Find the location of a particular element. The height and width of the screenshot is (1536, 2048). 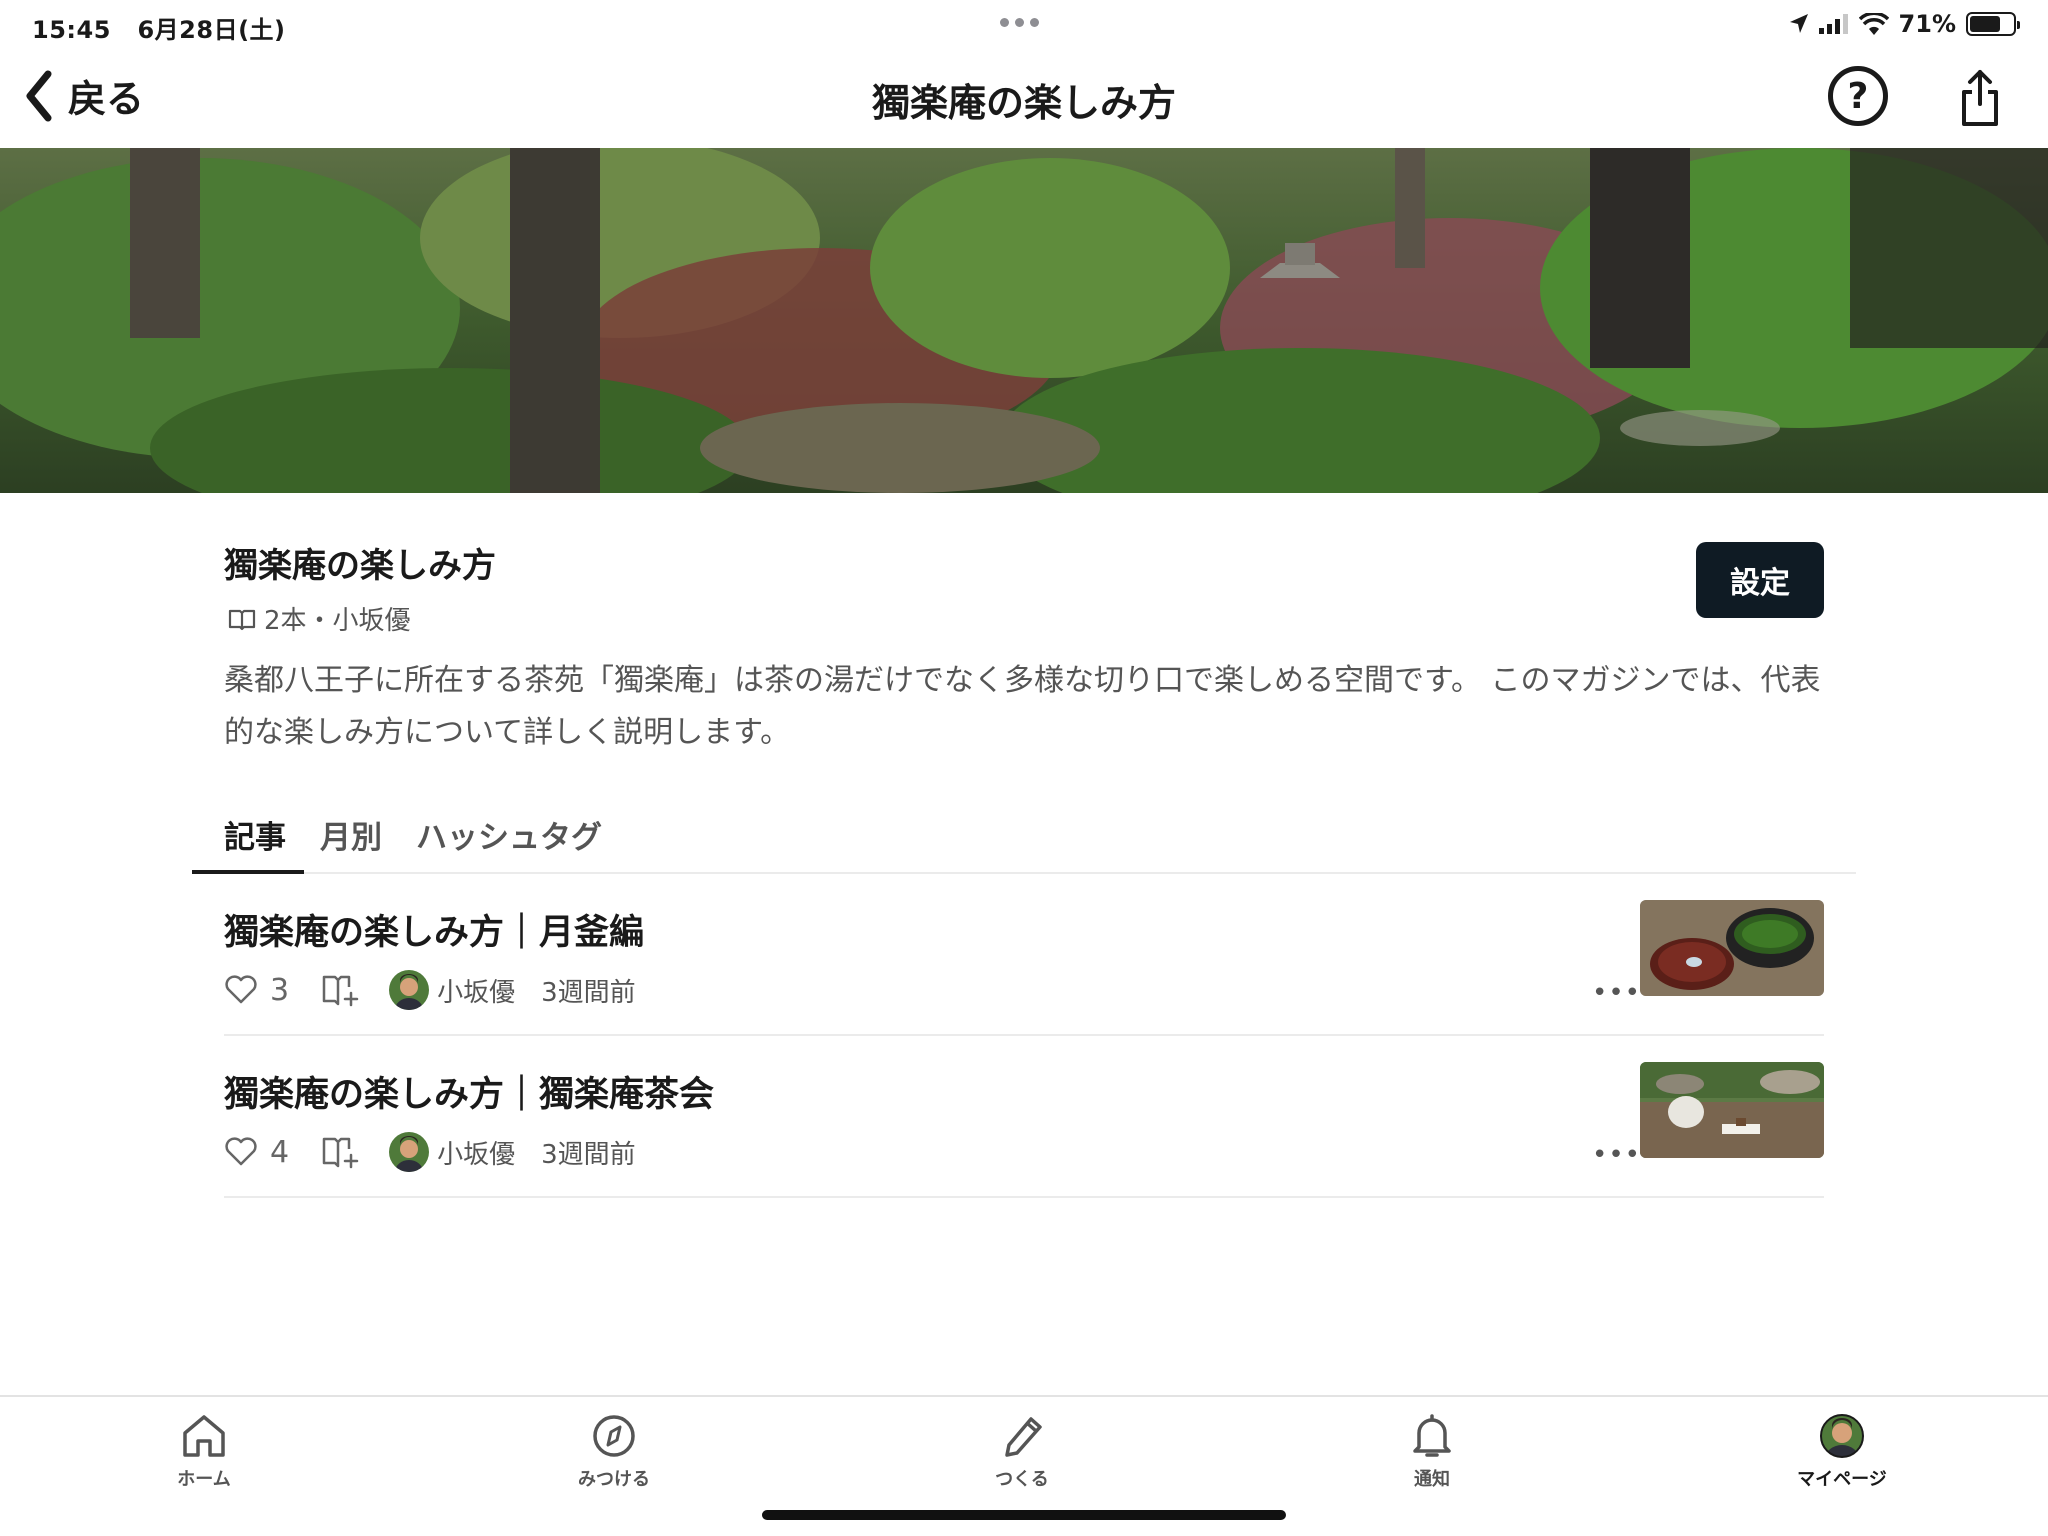

tabbar-create: つくる is located at coordinates (1022, 1452).